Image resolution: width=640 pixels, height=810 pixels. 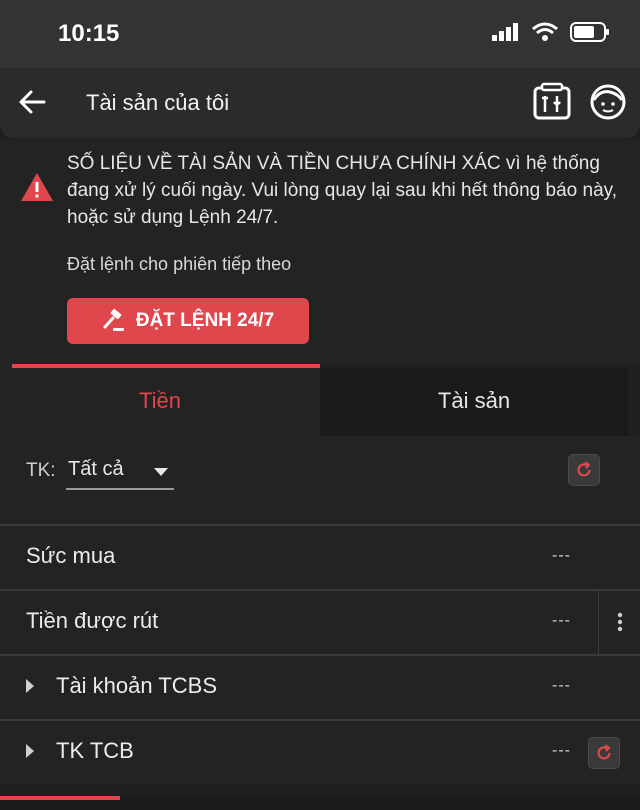 What do you see at coordinates (41, 470) in the screenshot?
I see `account-label: TK:` at bounding box center [41, 470].